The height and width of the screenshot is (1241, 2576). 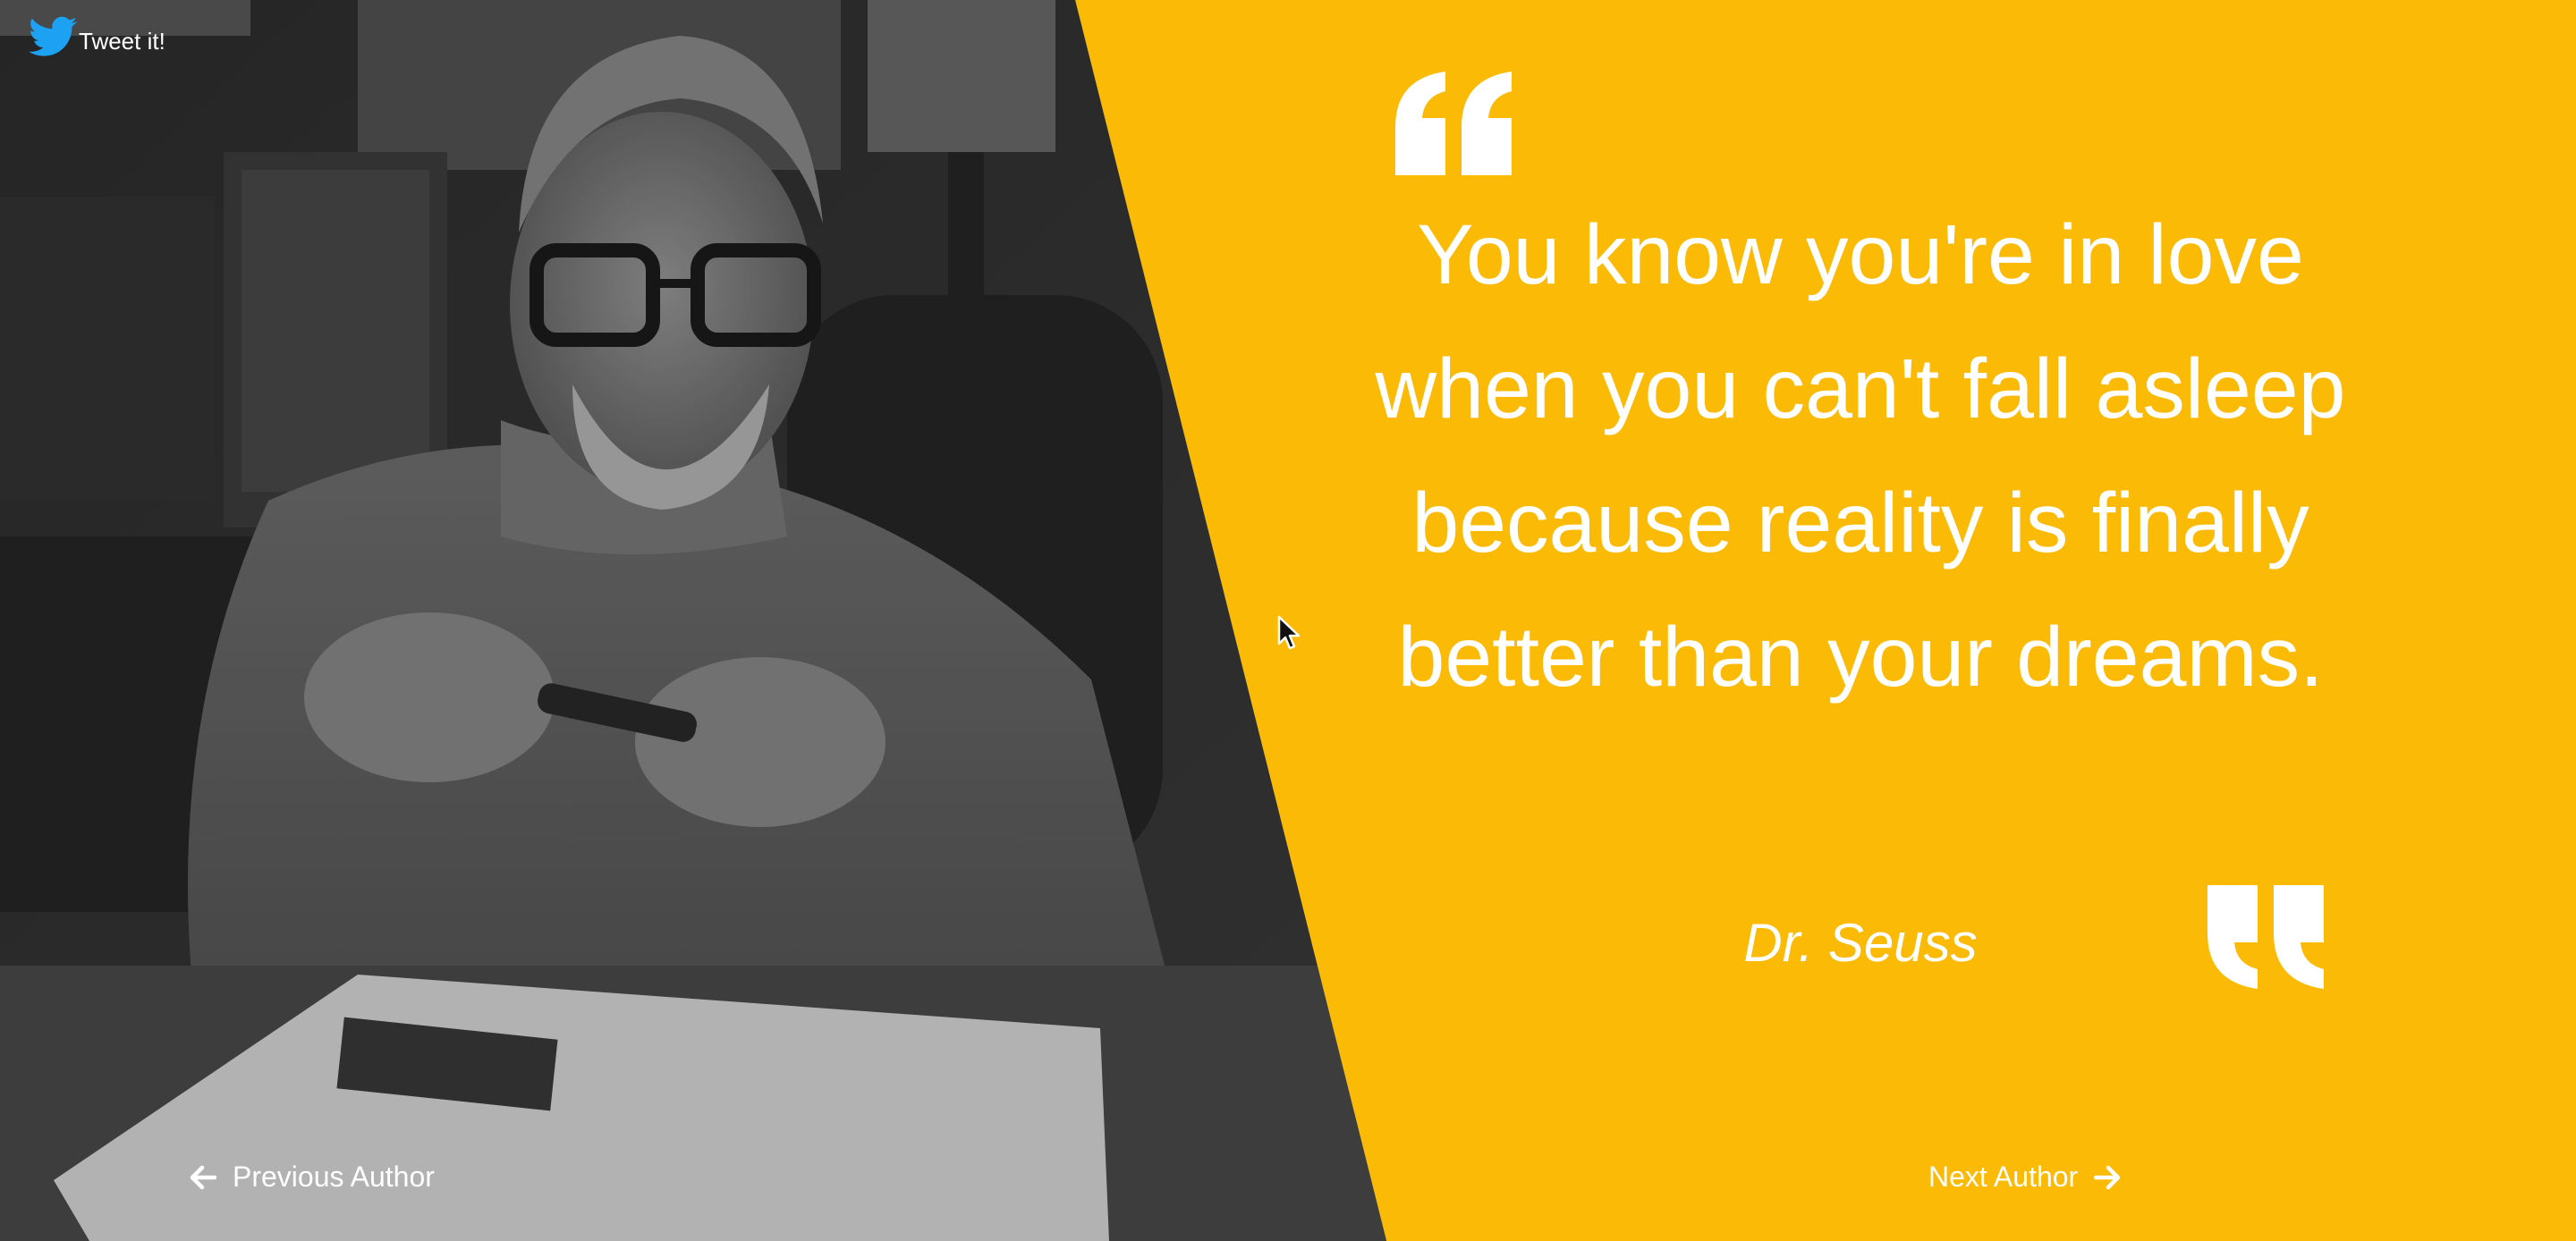 I want to click on tweet-label: Tweet it!, so click(x=122, y=41).